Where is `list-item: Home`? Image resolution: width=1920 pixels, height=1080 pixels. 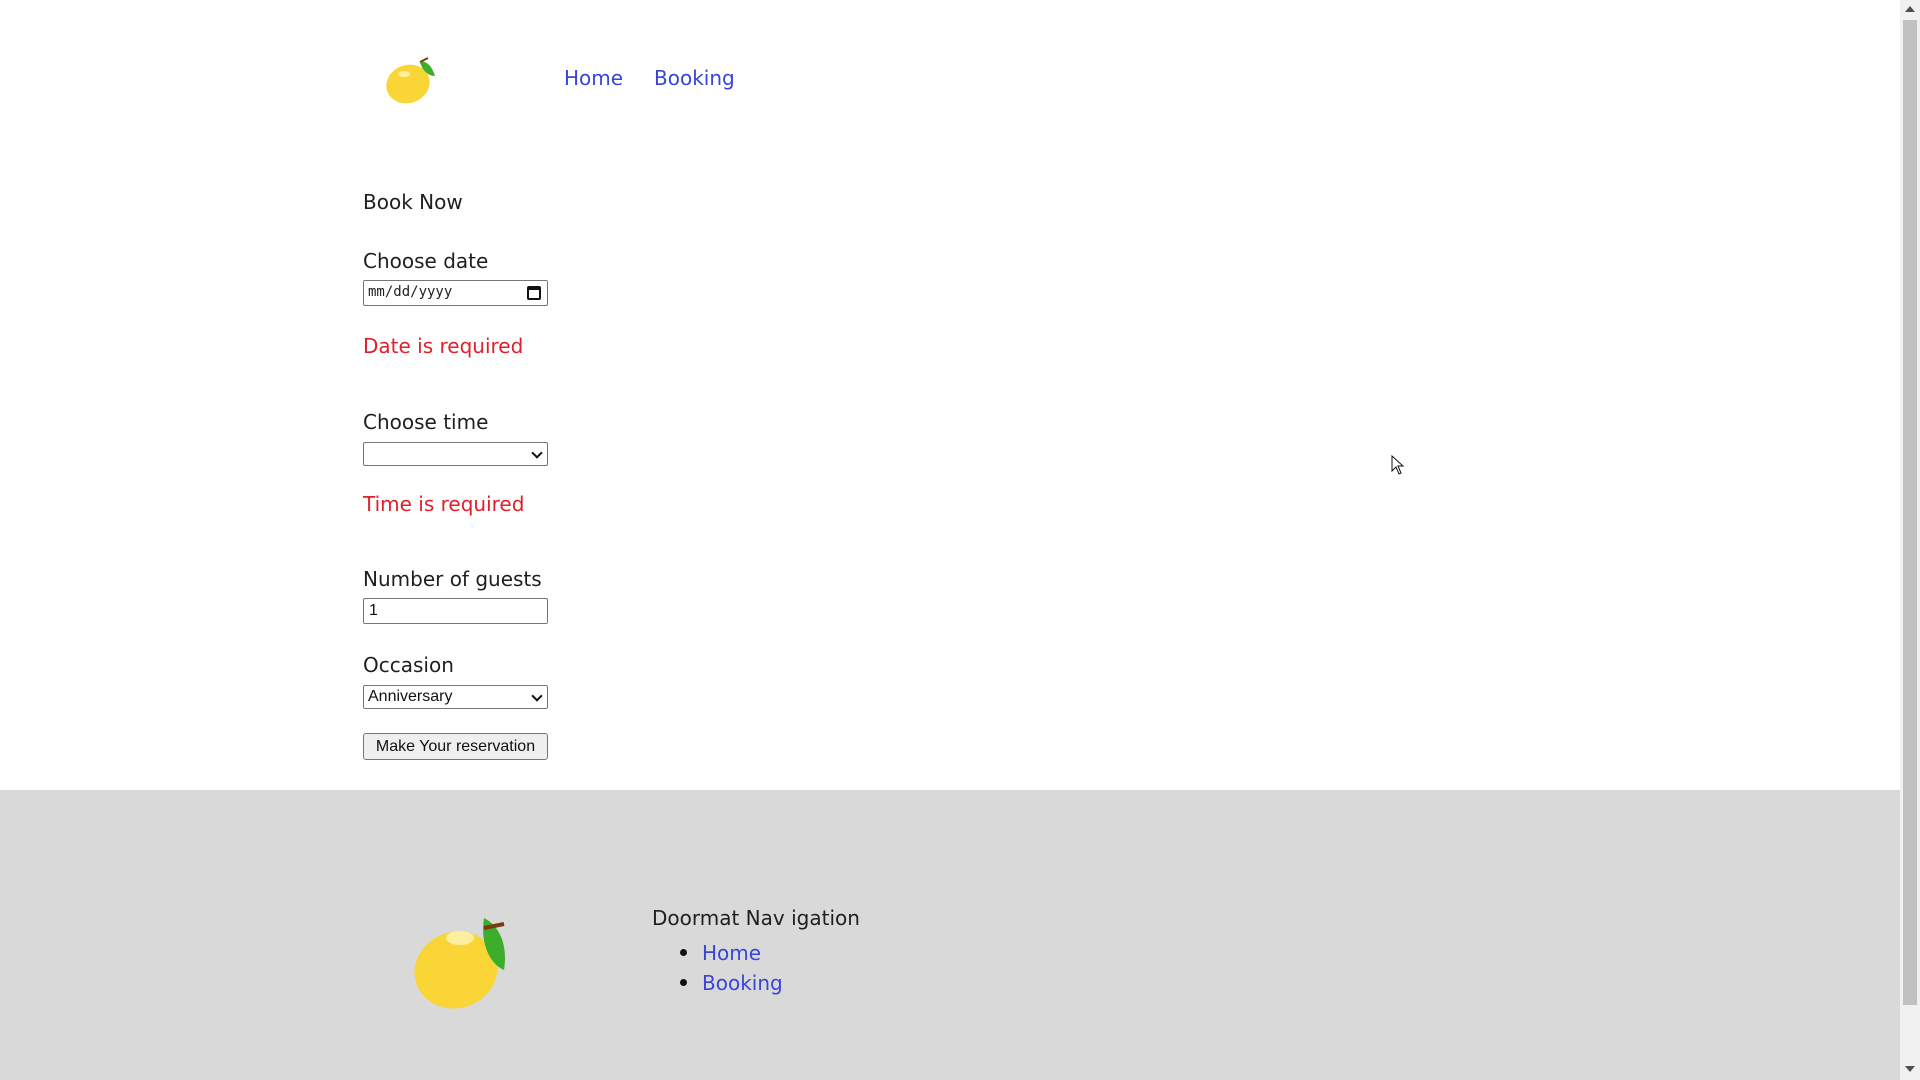 list-item: Home is located at coordinates (716, 953).